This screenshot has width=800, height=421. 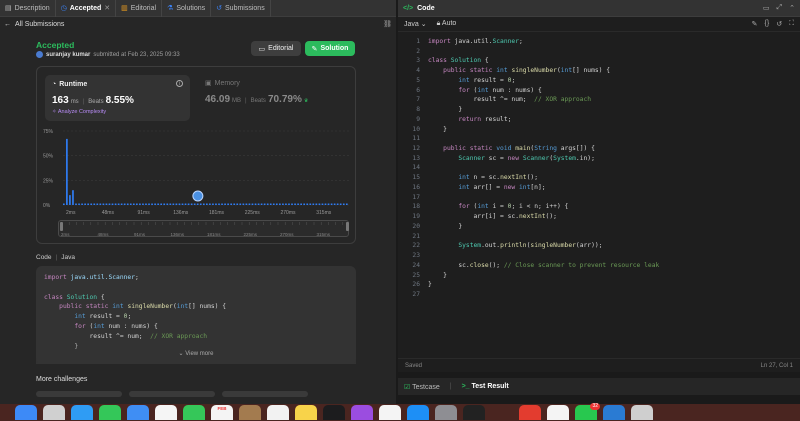 What do you see at coordinates (474, 412) in the screenshot?
I see `terminal-icon` at bounding box center [474, 412].